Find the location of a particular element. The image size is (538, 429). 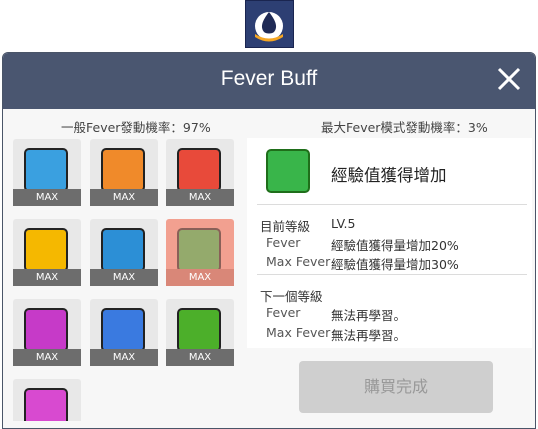

next-fever-value: 無法再學習。 is located at coordinates (369, 315).